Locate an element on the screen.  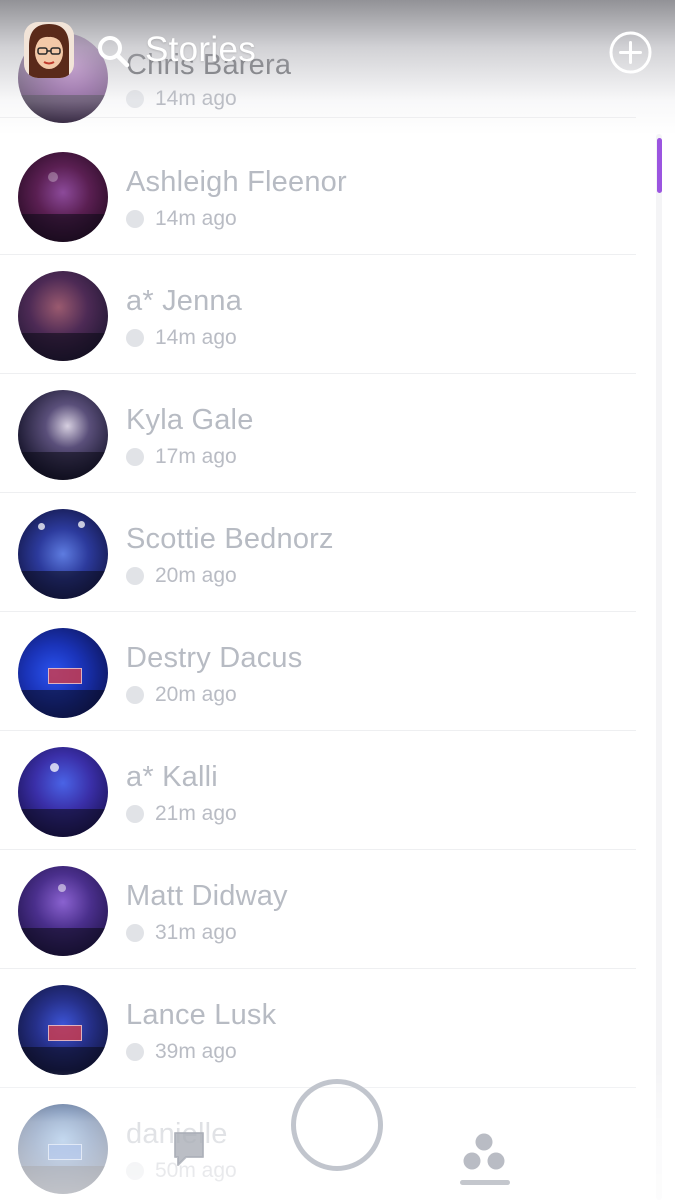
story-name: Lance Lusk is located at coordinates (201, 1015).